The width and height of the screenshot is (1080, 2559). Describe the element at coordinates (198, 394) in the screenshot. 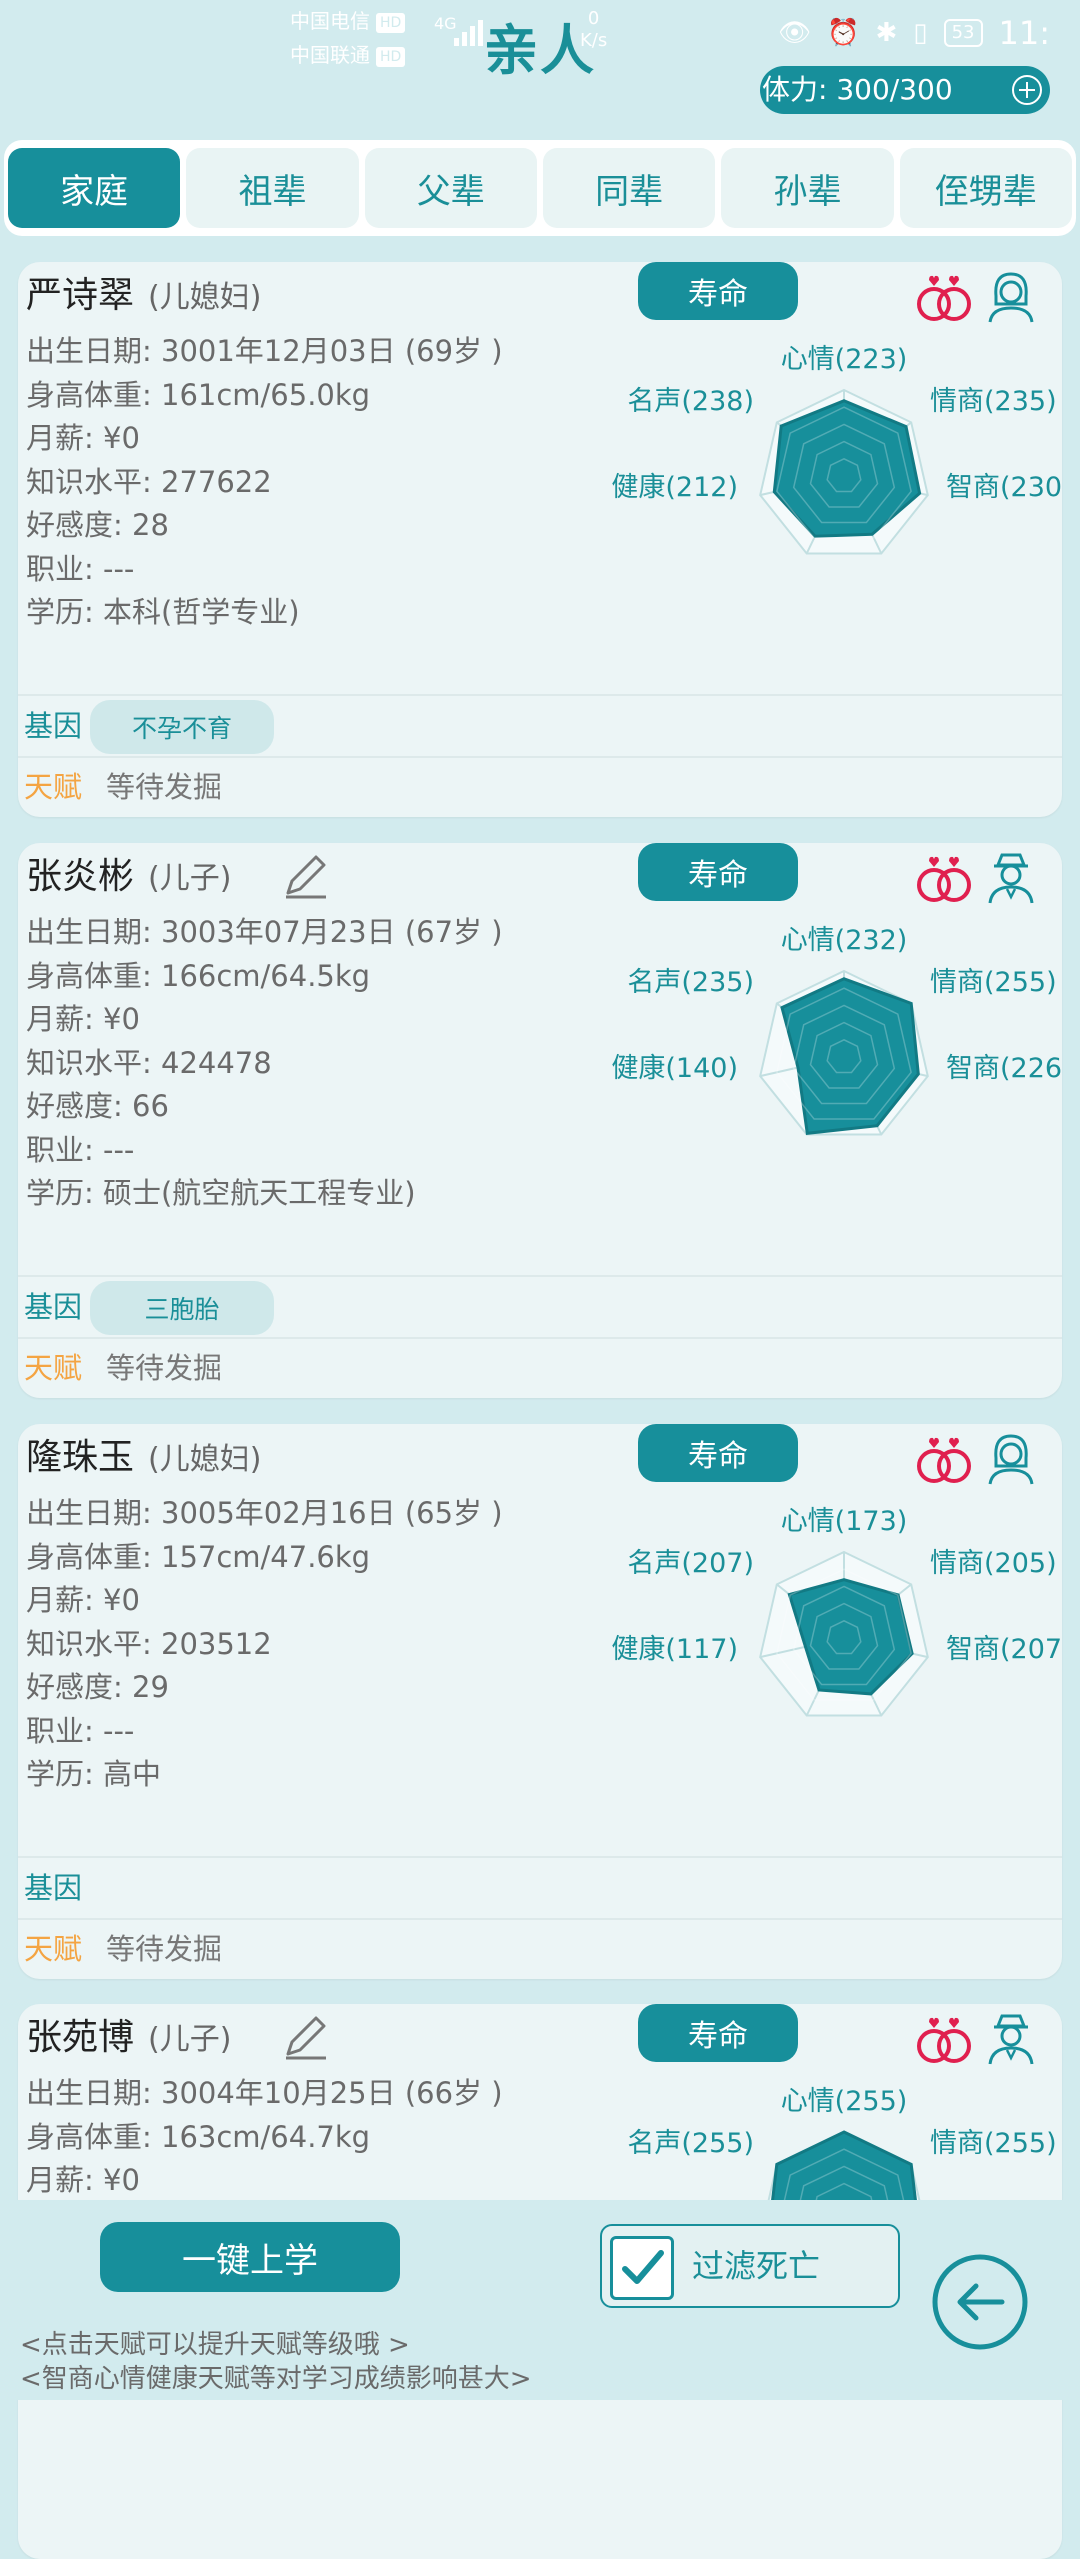

I see `height-weight: 身高体重: 161cm/65.0kg` at that location.